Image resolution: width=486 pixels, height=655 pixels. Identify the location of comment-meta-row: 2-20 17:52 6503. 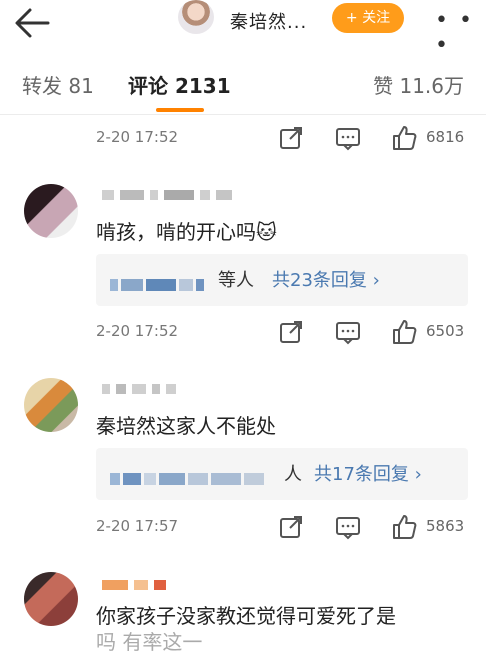
(286, 333).